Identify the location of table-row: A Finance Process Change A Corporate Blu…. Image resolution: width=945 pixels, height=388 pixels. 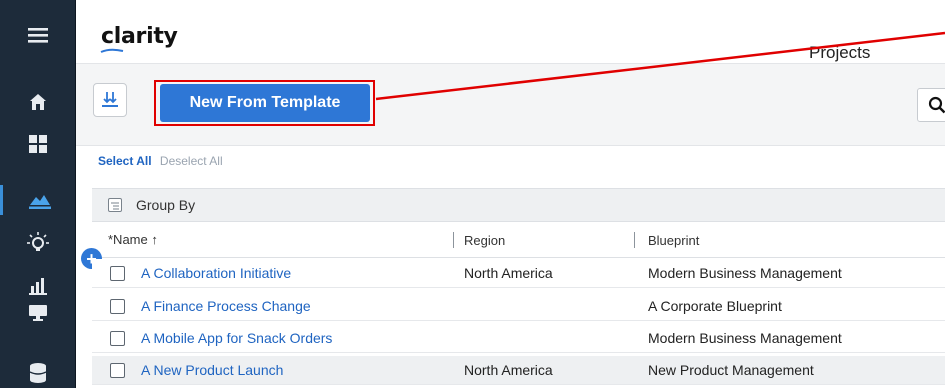
(518, 306).